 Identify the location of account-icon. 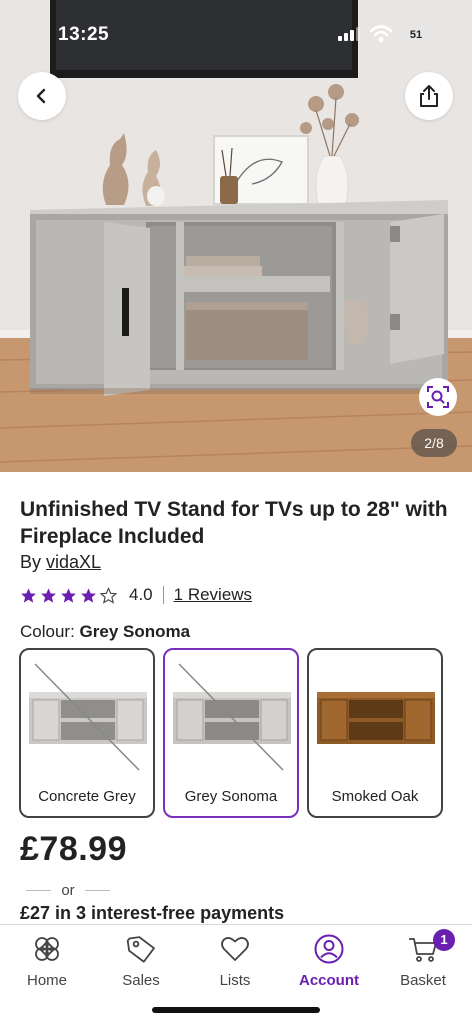
(329, 949).